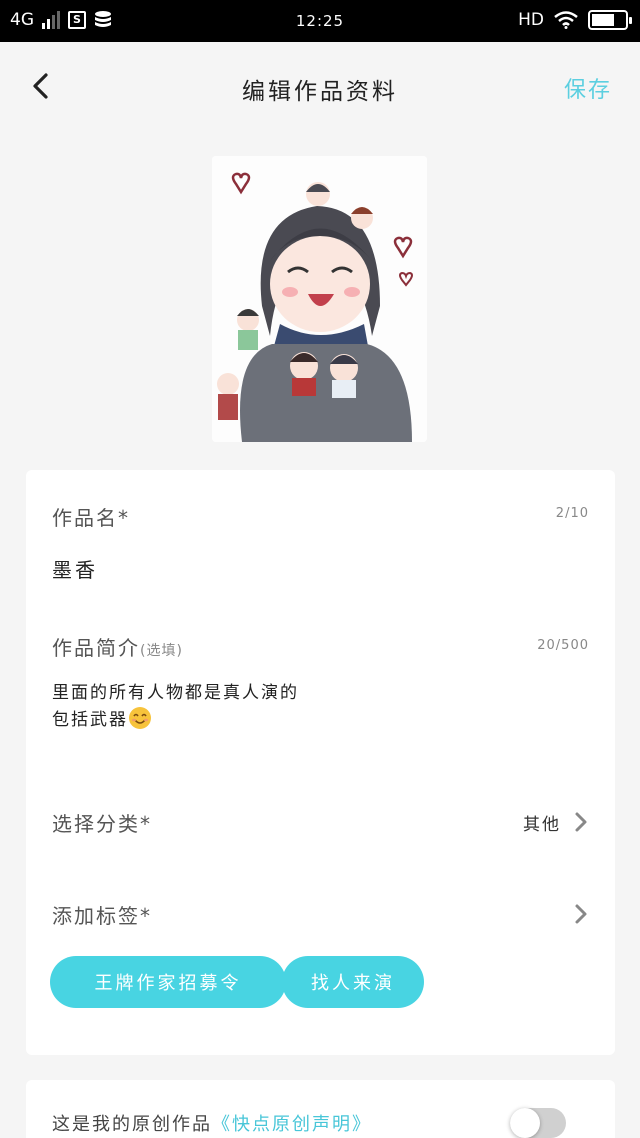 The width and height of the screenshot is (640, 1138). I want to click on nav-header: 编辑作品资料 保存, so click(320, 87).